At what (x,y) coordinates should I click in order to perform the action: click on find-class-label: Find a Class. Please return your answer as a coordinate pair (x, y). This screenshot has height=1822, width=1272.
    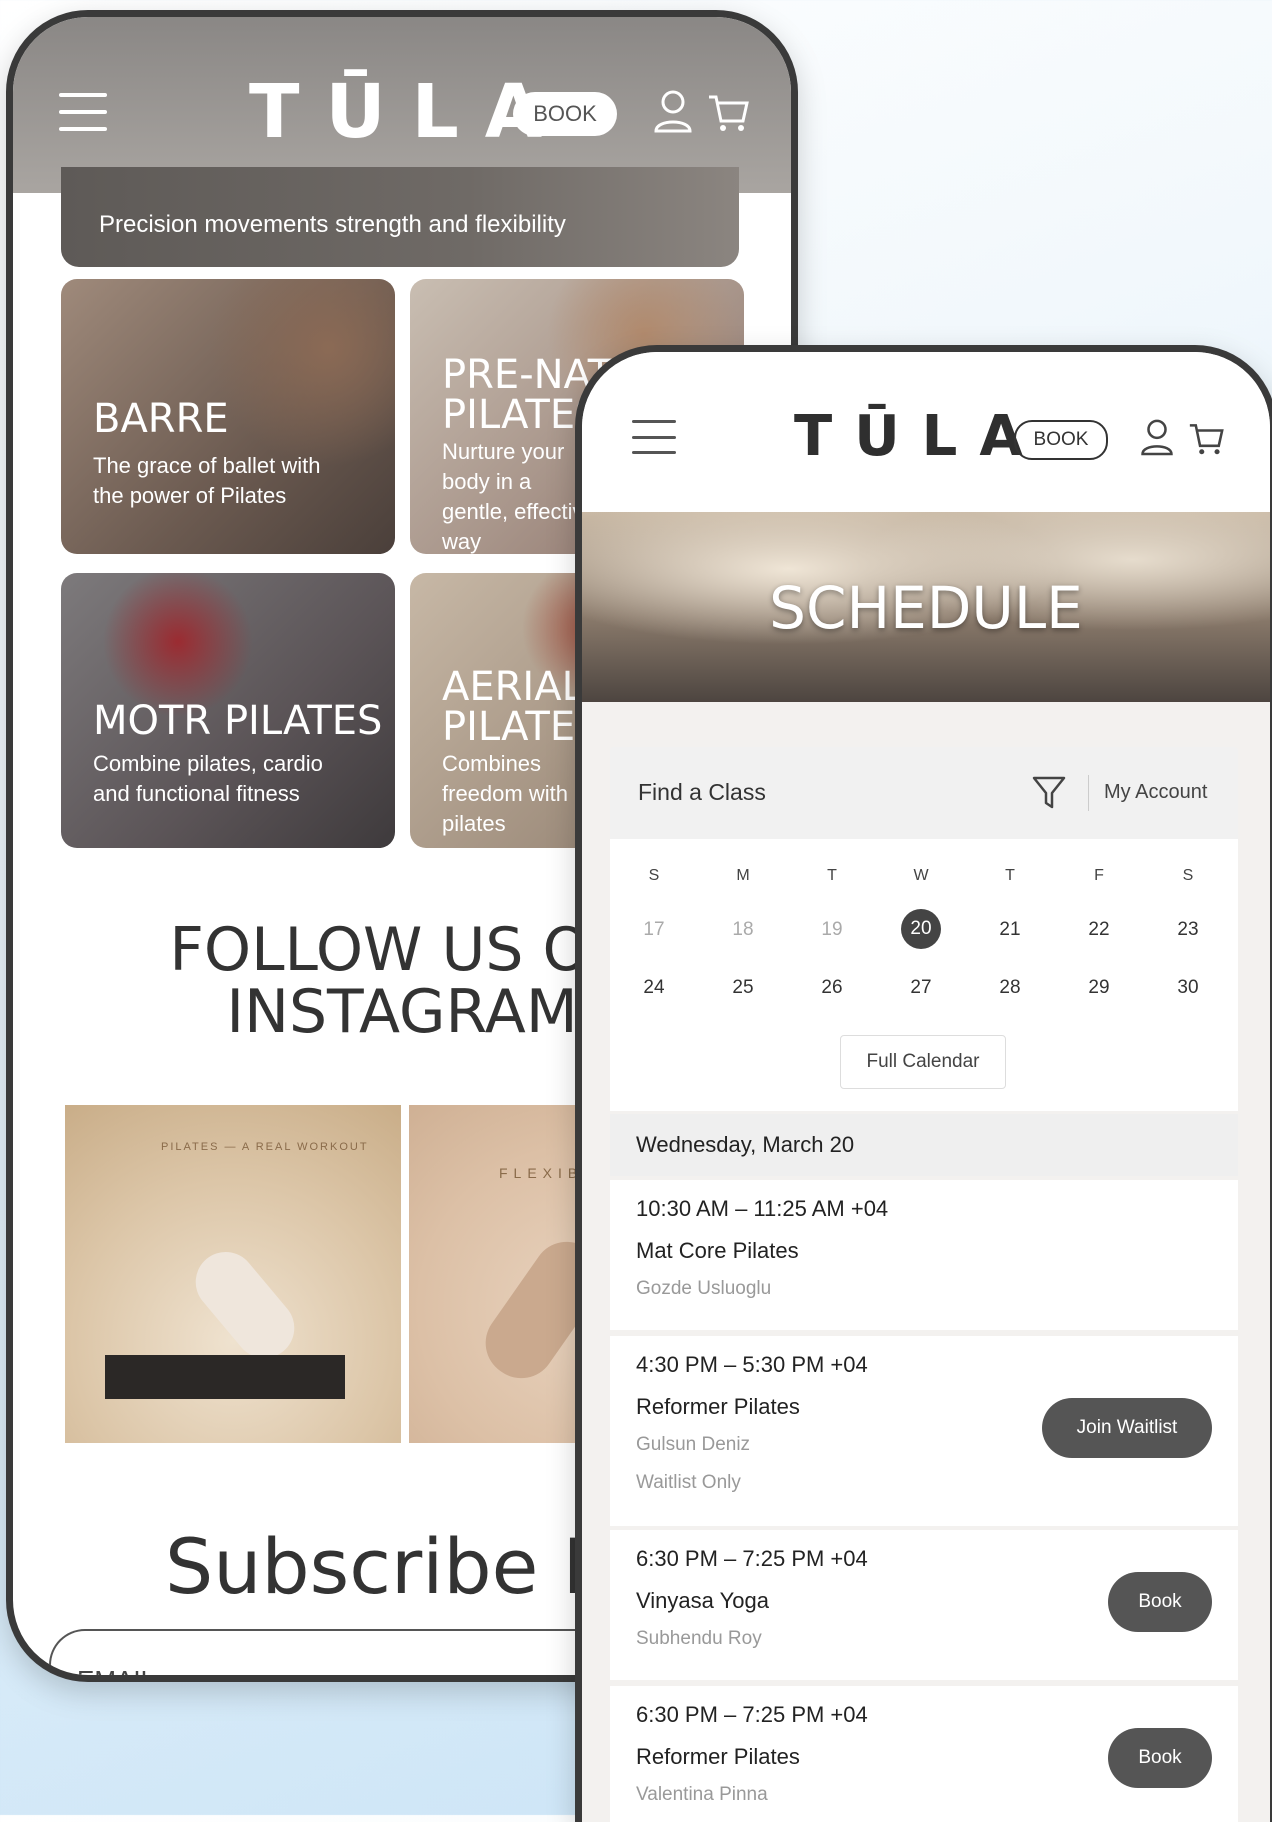
    Looking at the image, I should click on (702, 792).